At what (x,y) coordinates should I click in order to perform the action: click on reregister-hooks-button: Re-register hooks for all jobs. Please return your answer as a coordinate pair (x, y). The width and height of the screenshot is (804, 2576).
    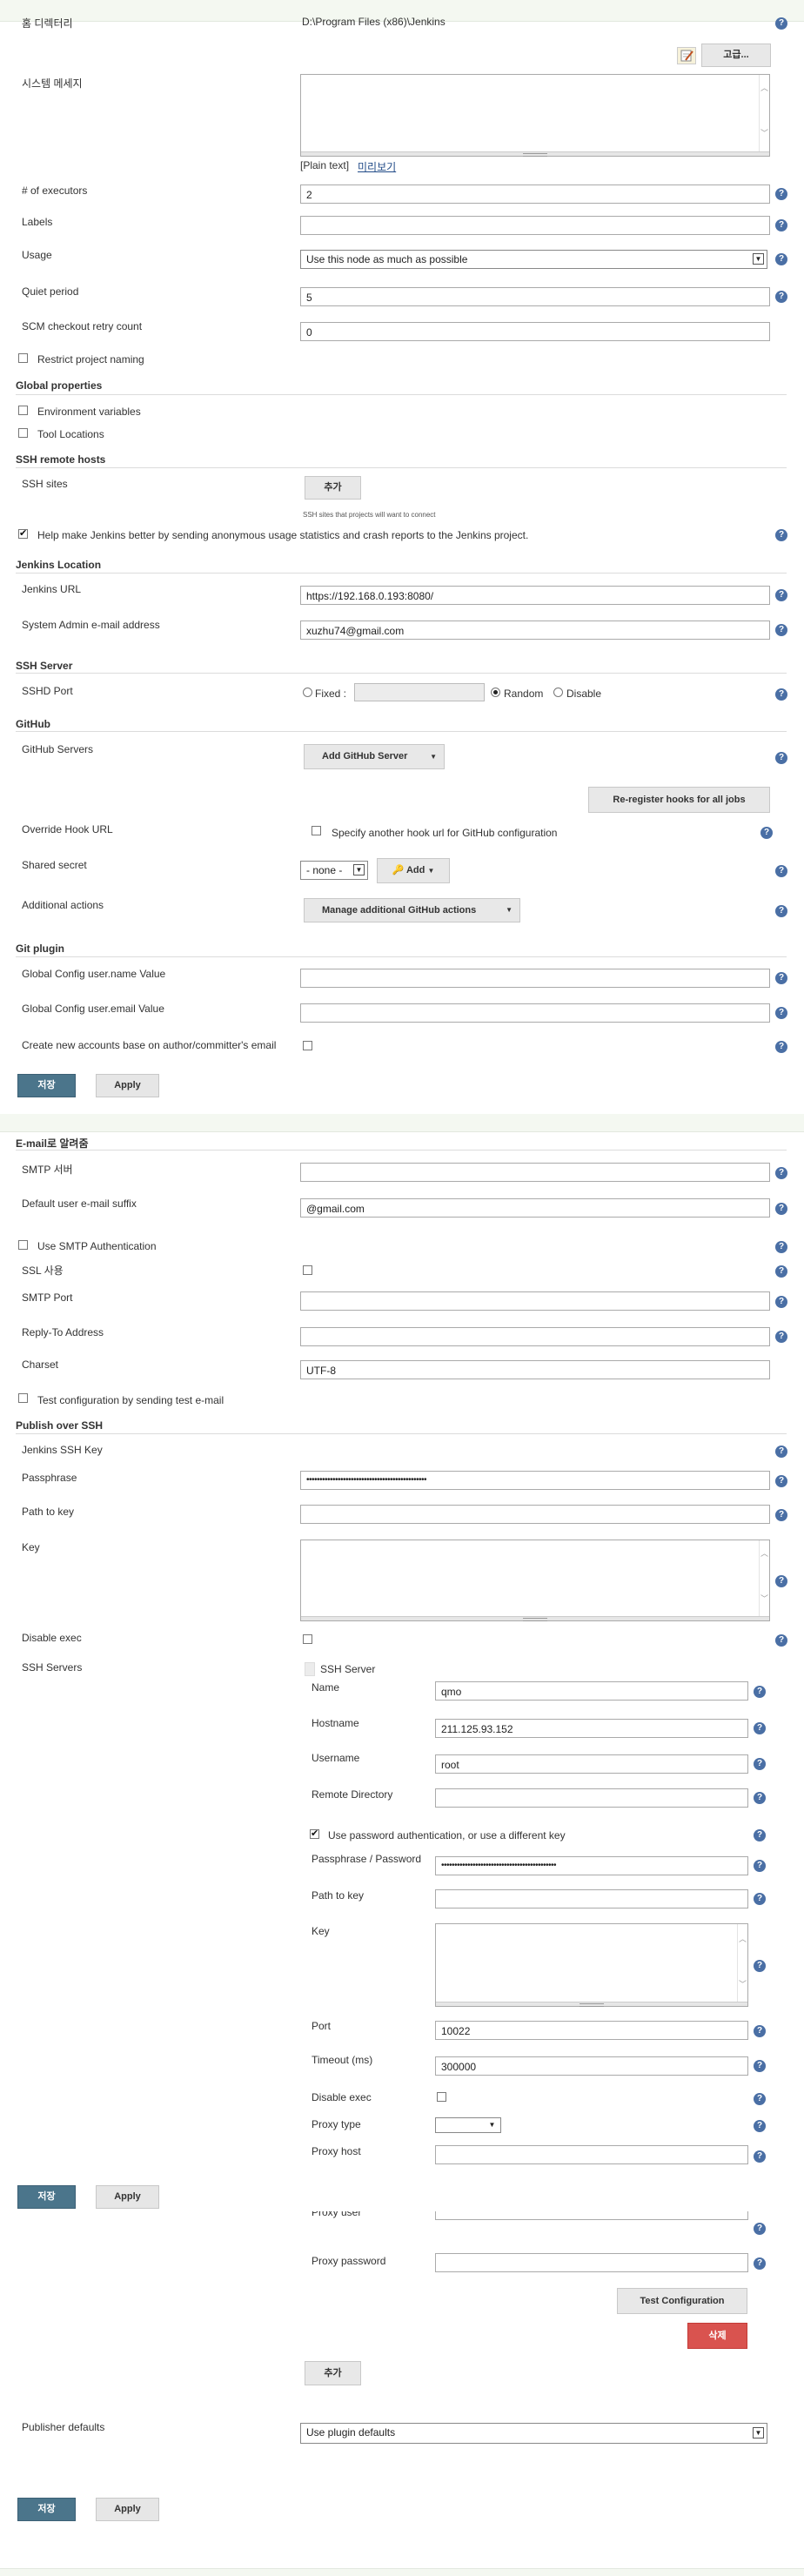
    Looking at the image, I should click on (679, 800).